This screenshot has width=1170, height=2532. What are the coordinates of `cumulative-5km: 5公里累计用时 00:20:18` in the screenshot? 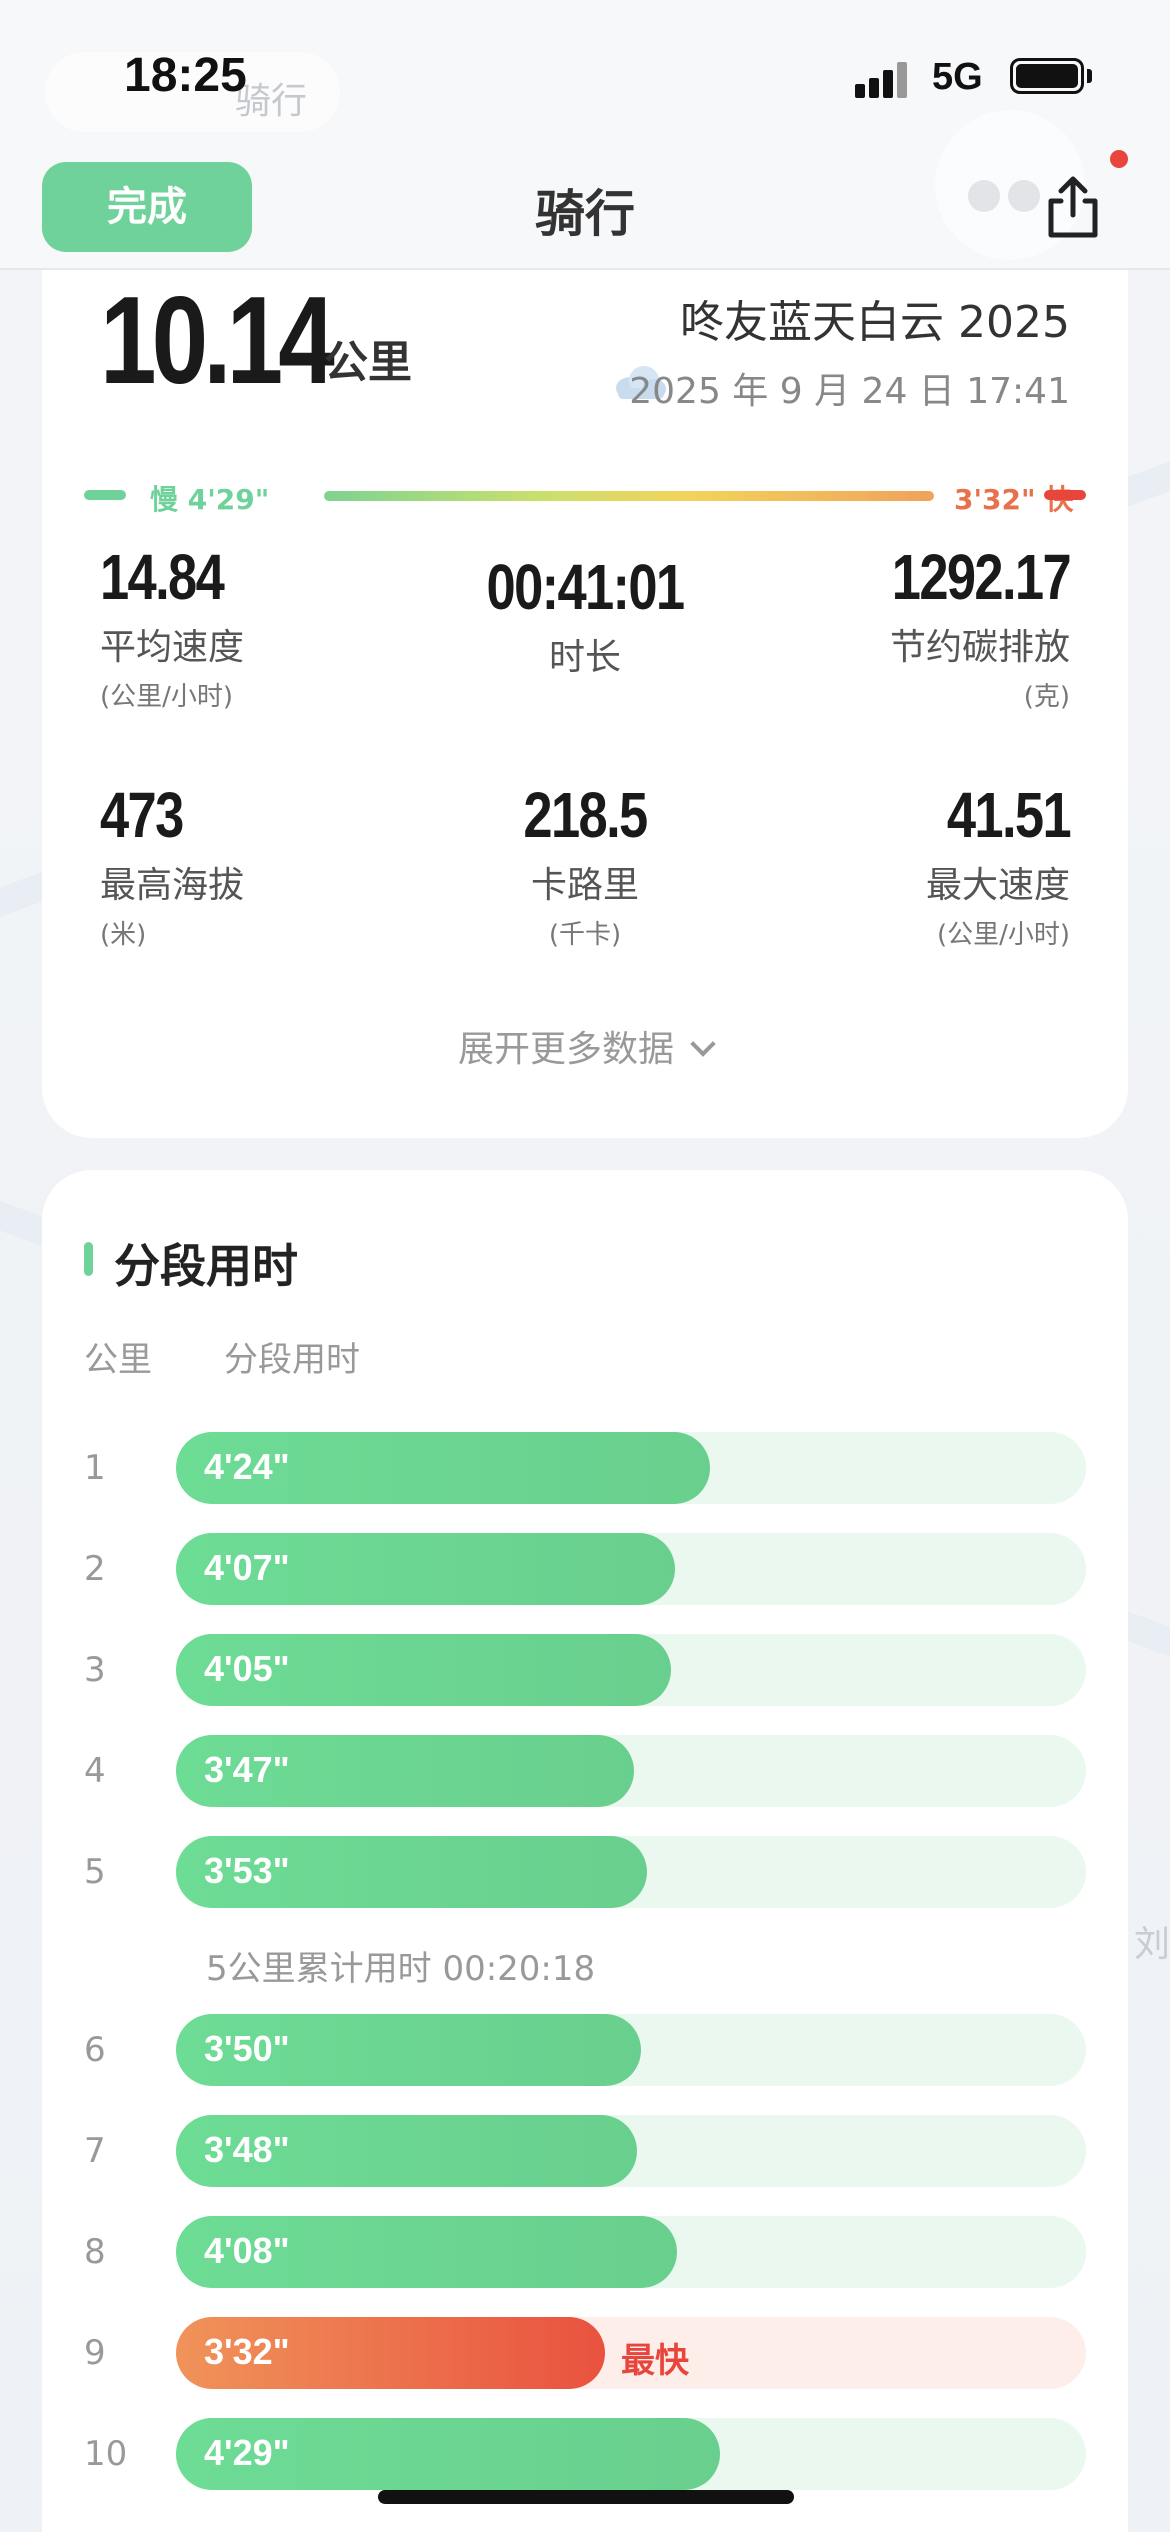 It's located at (401, 1969).